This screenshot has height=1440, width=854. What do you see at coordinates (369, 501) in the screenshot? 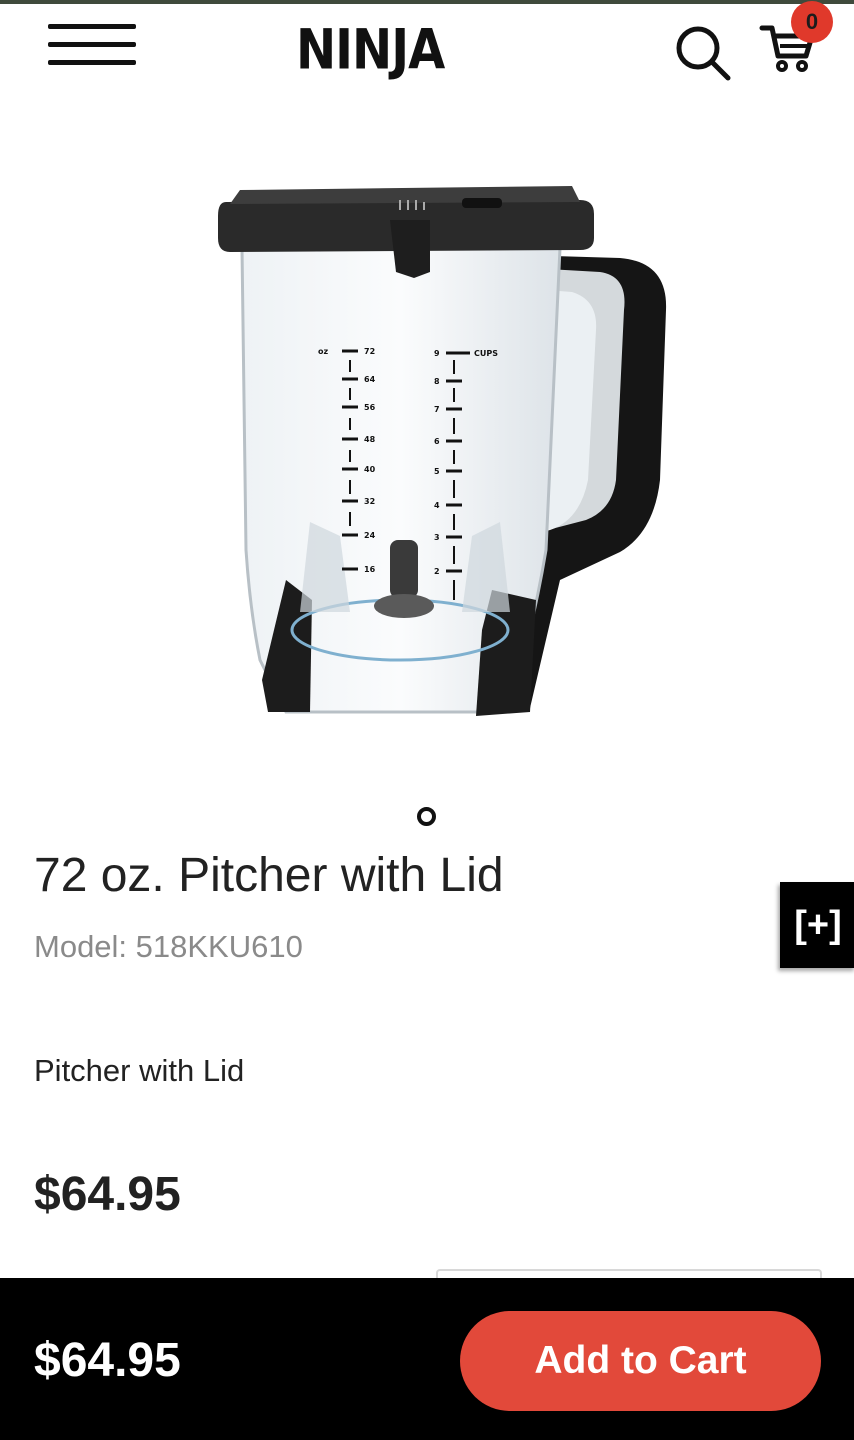
I see `svg-text: 32` at bounding box center [369, 501].